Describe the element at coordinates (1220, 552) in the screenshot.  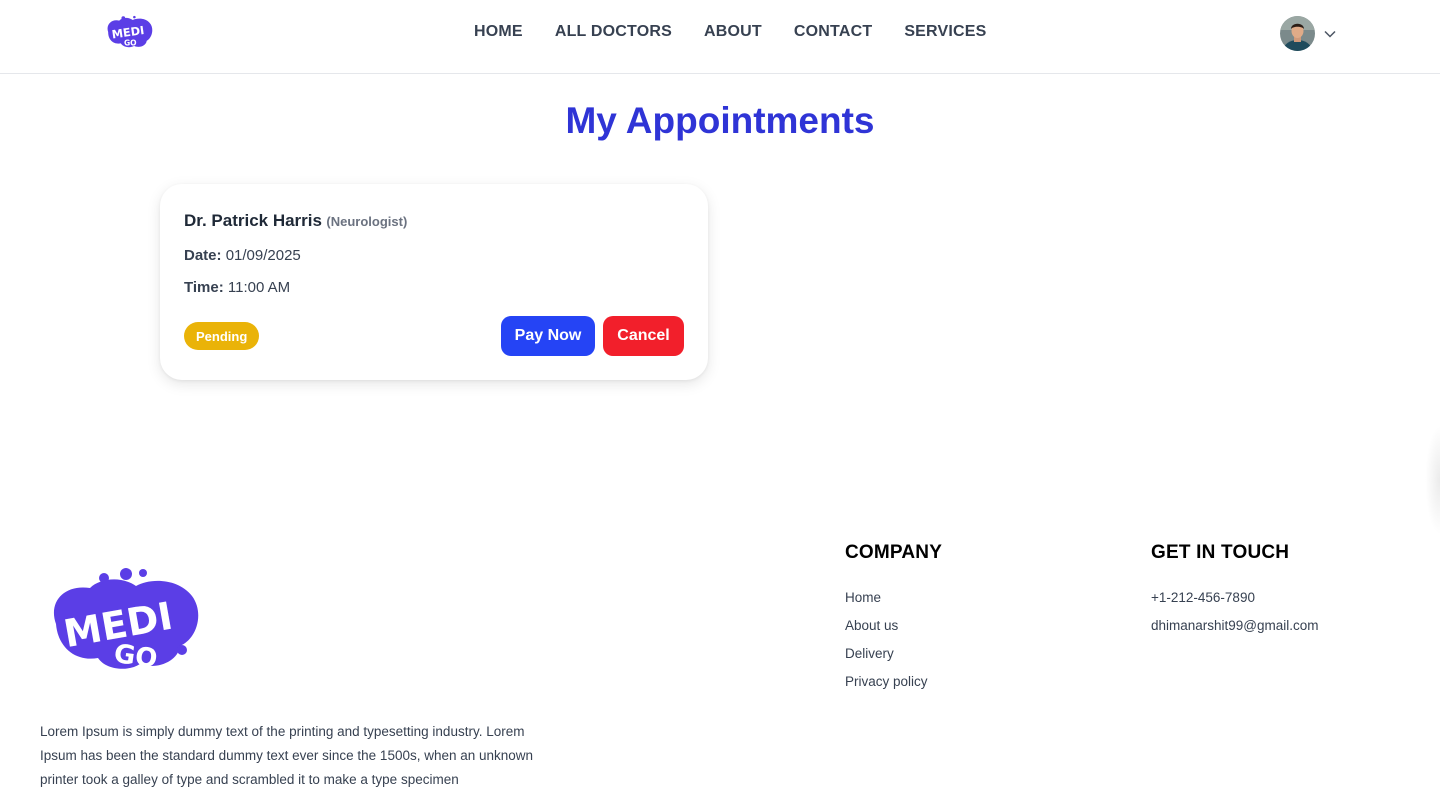
I see `contact-heading: GET IN TOUCH` at that location.